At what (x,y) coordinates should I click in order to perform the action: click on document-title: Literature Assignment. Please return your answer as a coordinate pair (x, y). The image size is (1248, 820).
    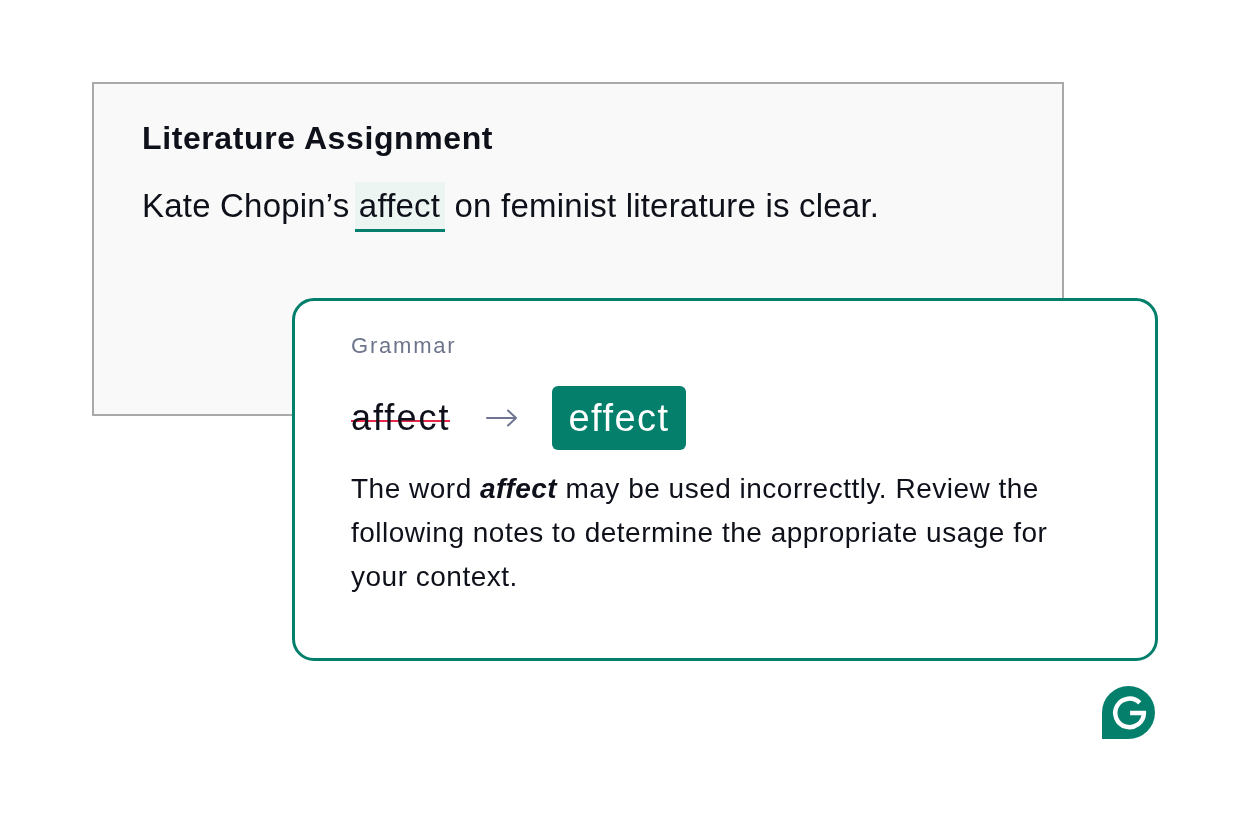
    Looking at the image, I should click on (318, 138).